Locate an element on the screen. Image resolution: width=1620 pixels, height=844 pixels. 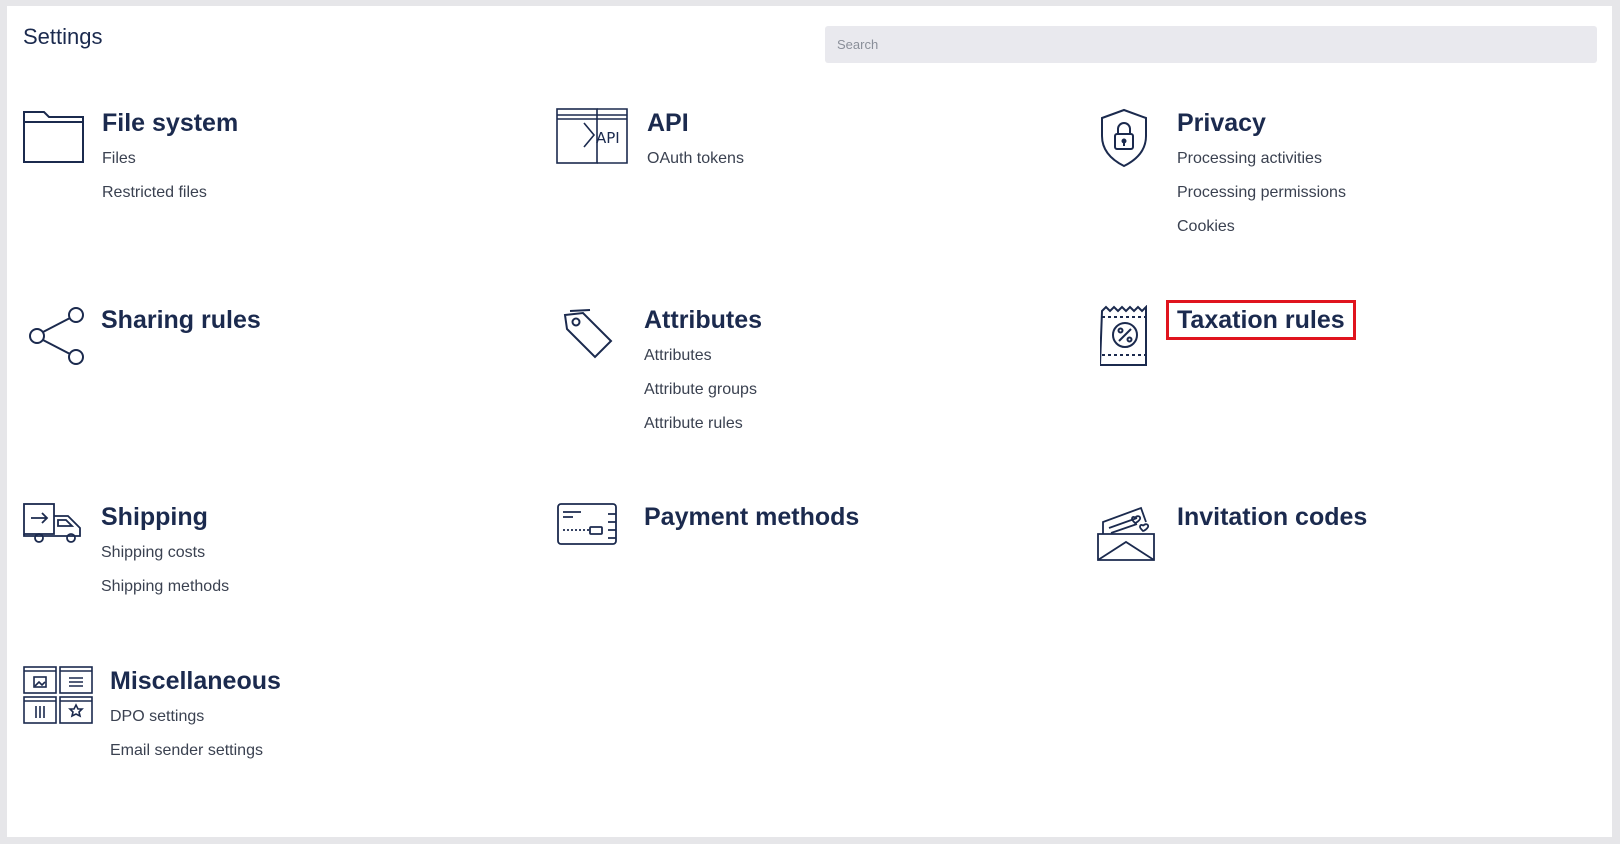
search-input is located at coordinates (1211, 44).